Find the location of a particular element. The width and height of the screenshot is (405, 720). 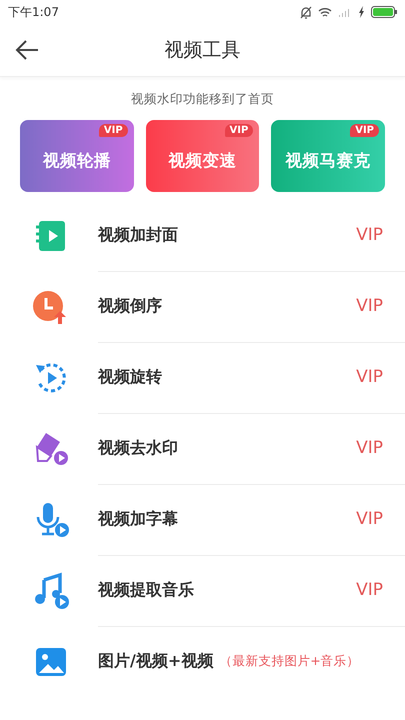

charging-icon is located at coordinates (361, 12).